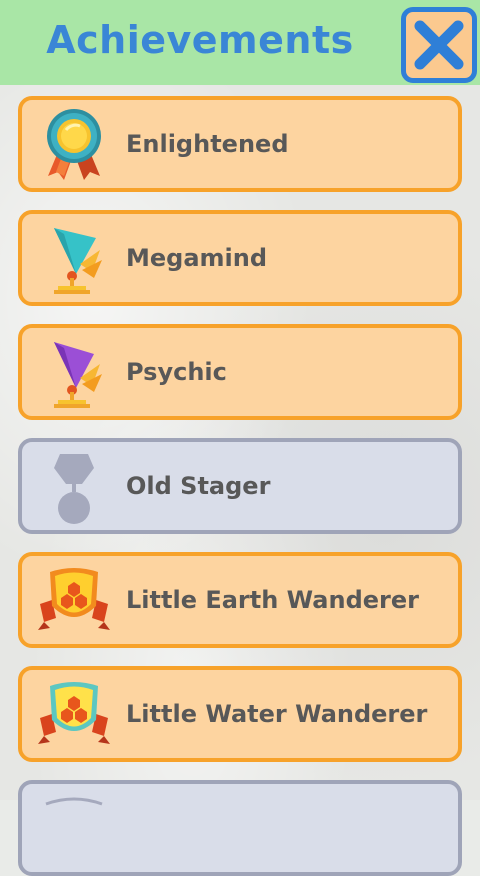 The height and width of the screenshot is (876, 480). What do you see at coordinates (74, 489) in the screenshot?
I see `locked-medal-icon` at bounding box center [74, 489].